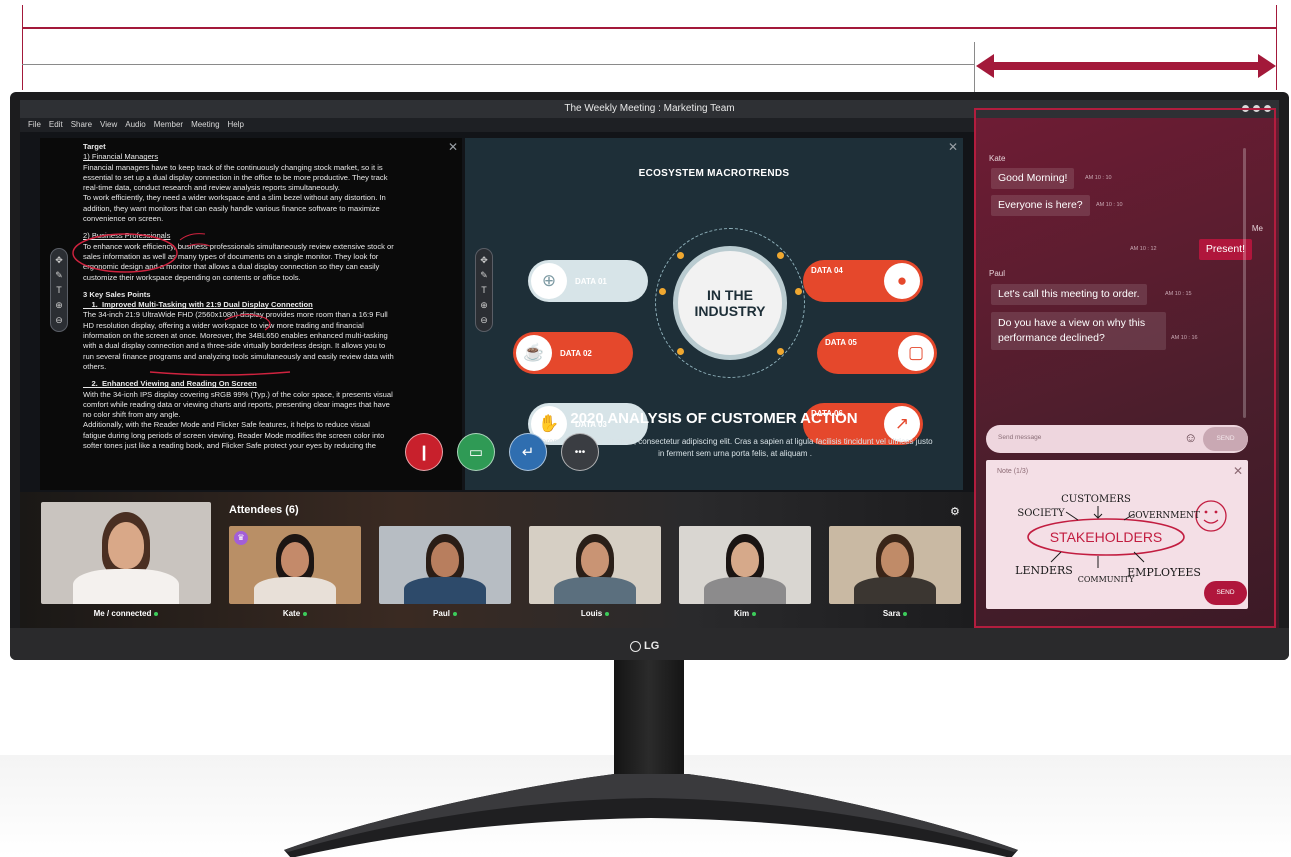  I want to click on lg-logo-text: LG, so click(652, 646).